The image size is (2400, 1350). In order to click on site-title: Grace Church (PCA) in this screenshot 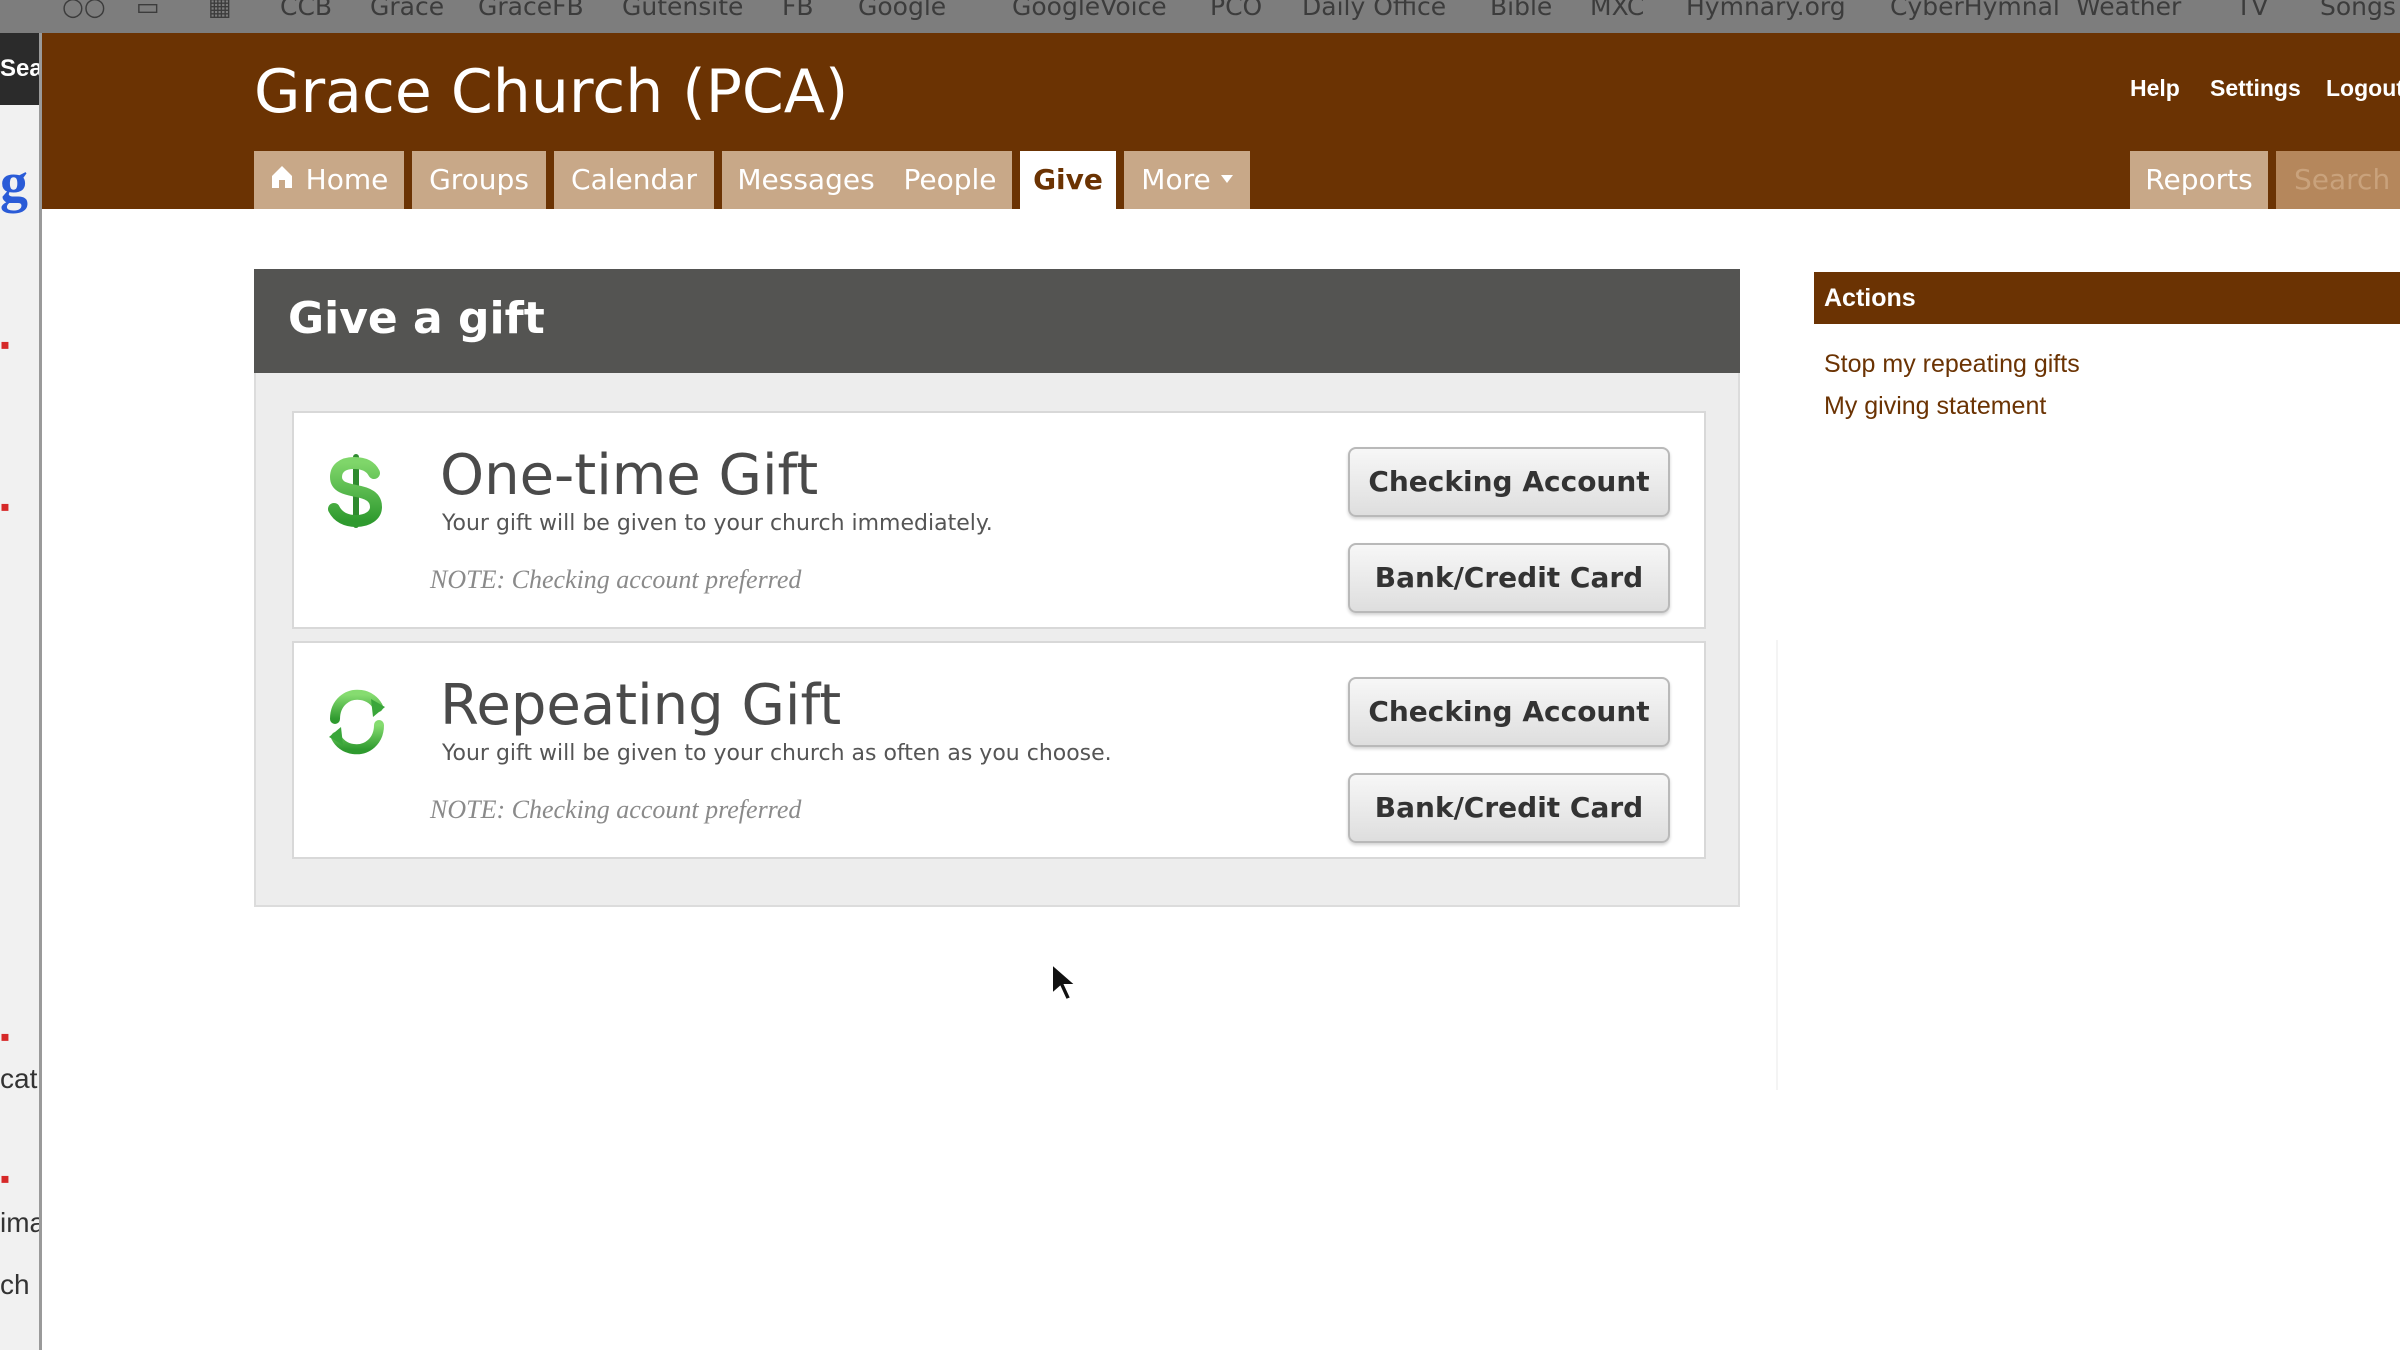, I will do `click(551, 92)`.